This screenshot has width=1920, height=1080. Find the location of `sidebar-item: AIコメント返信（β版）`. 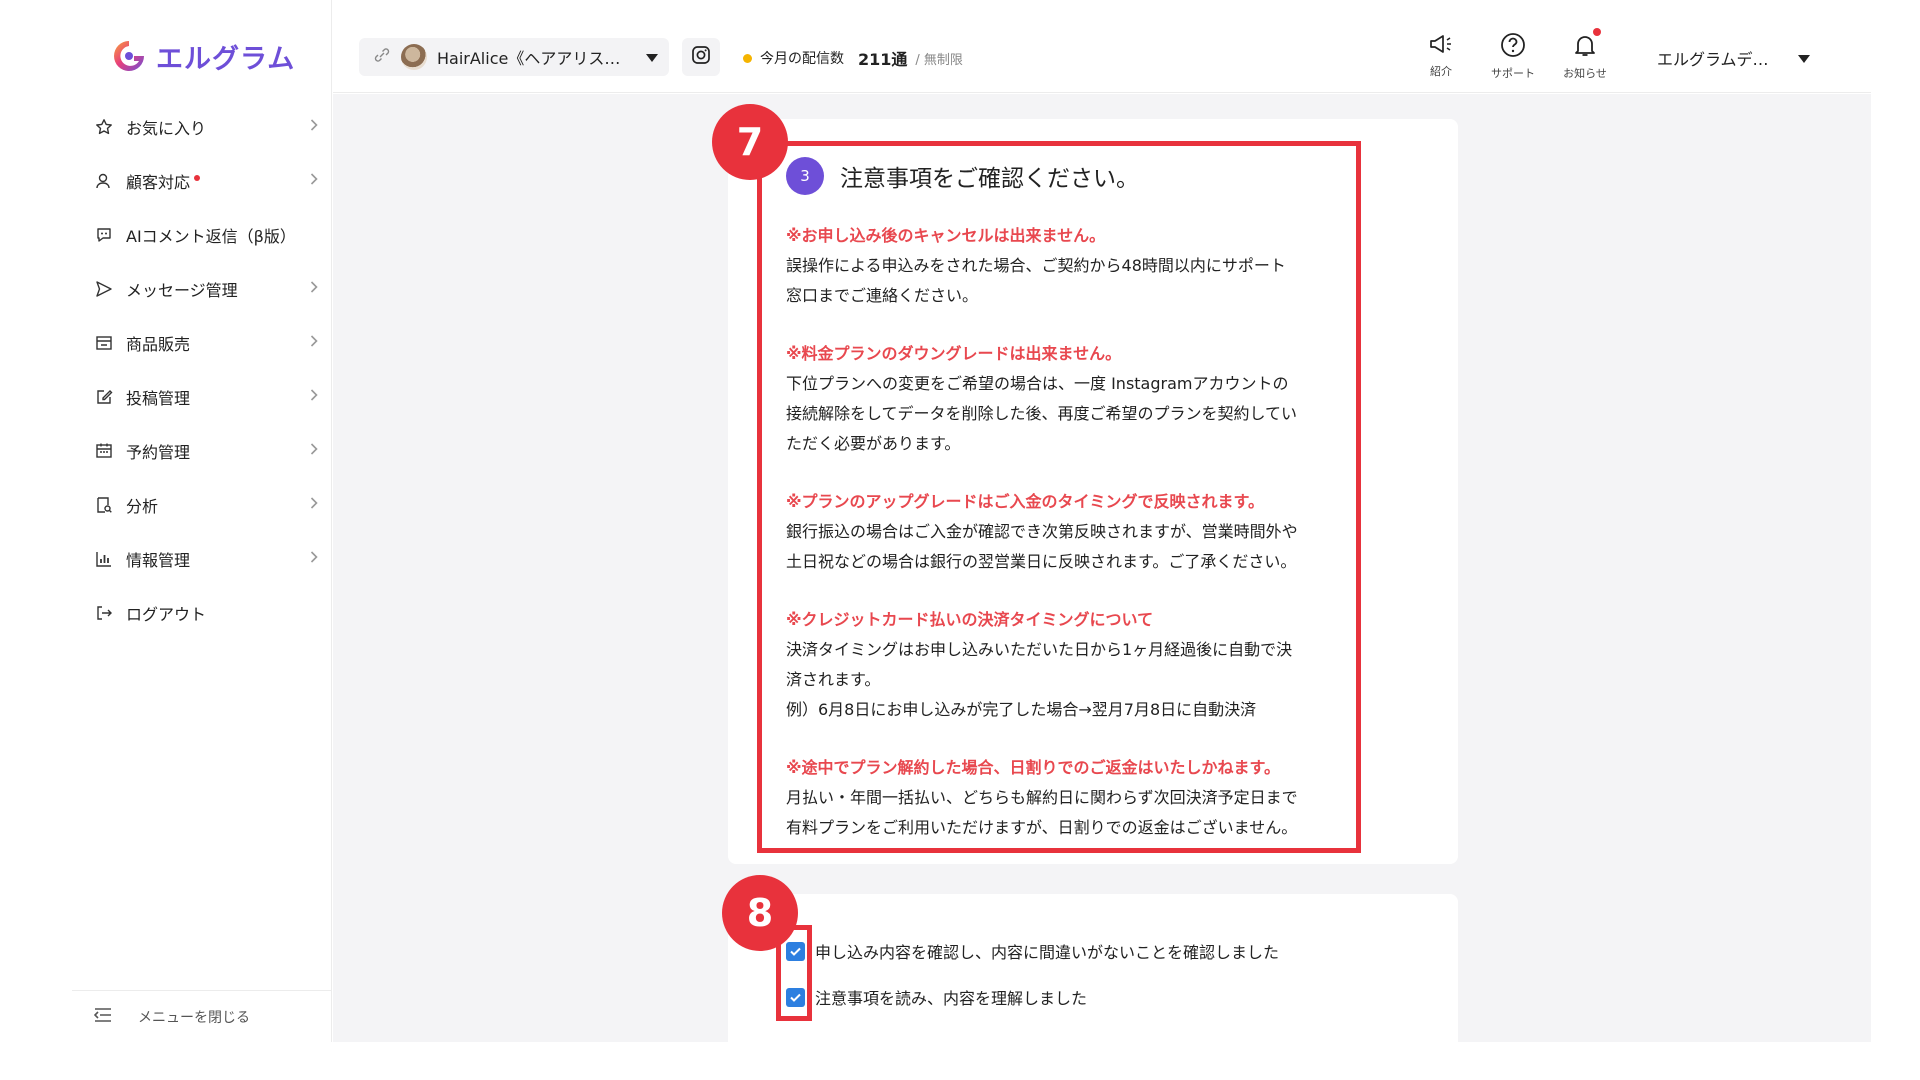

sidebar-item: AIコメント返信（β版） is located at coordinates (166, 235).